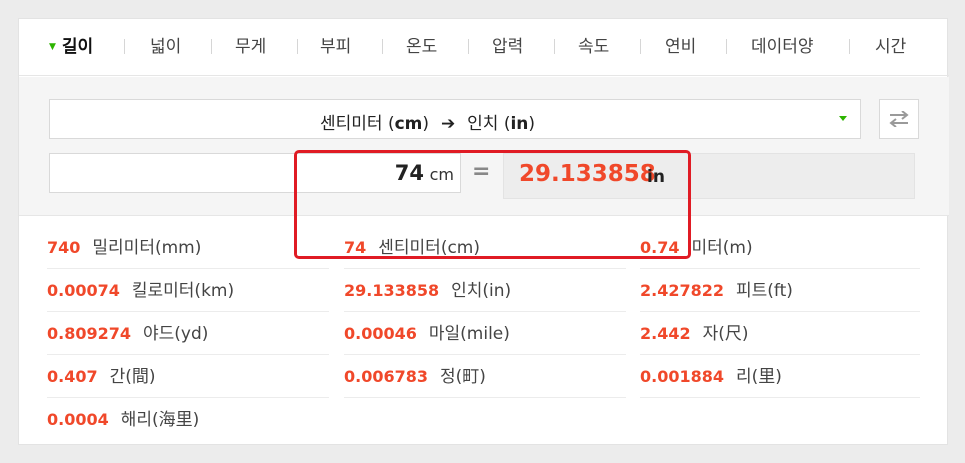 The height and width of the screenshot is (463, 965). Describe the element at coordinates (890, 47) in the screenshot. I see `tab-time: 시간` at that location.